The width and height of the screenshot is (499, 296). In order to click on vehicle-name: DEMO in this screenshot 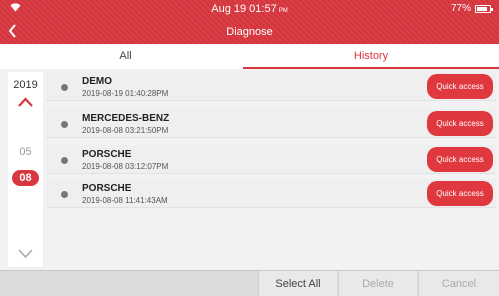, I will do `click(97, 81)`.